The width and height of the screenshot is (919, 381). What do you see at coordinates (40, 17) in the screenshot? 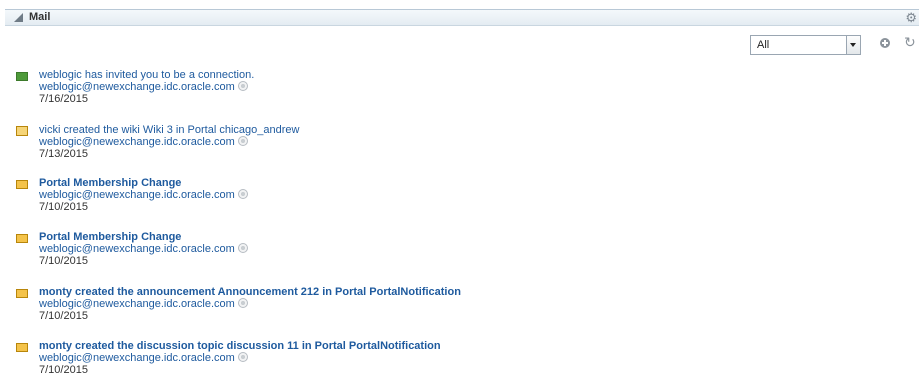
I see `panel-title: Mail` at bounding box center [40, 17].